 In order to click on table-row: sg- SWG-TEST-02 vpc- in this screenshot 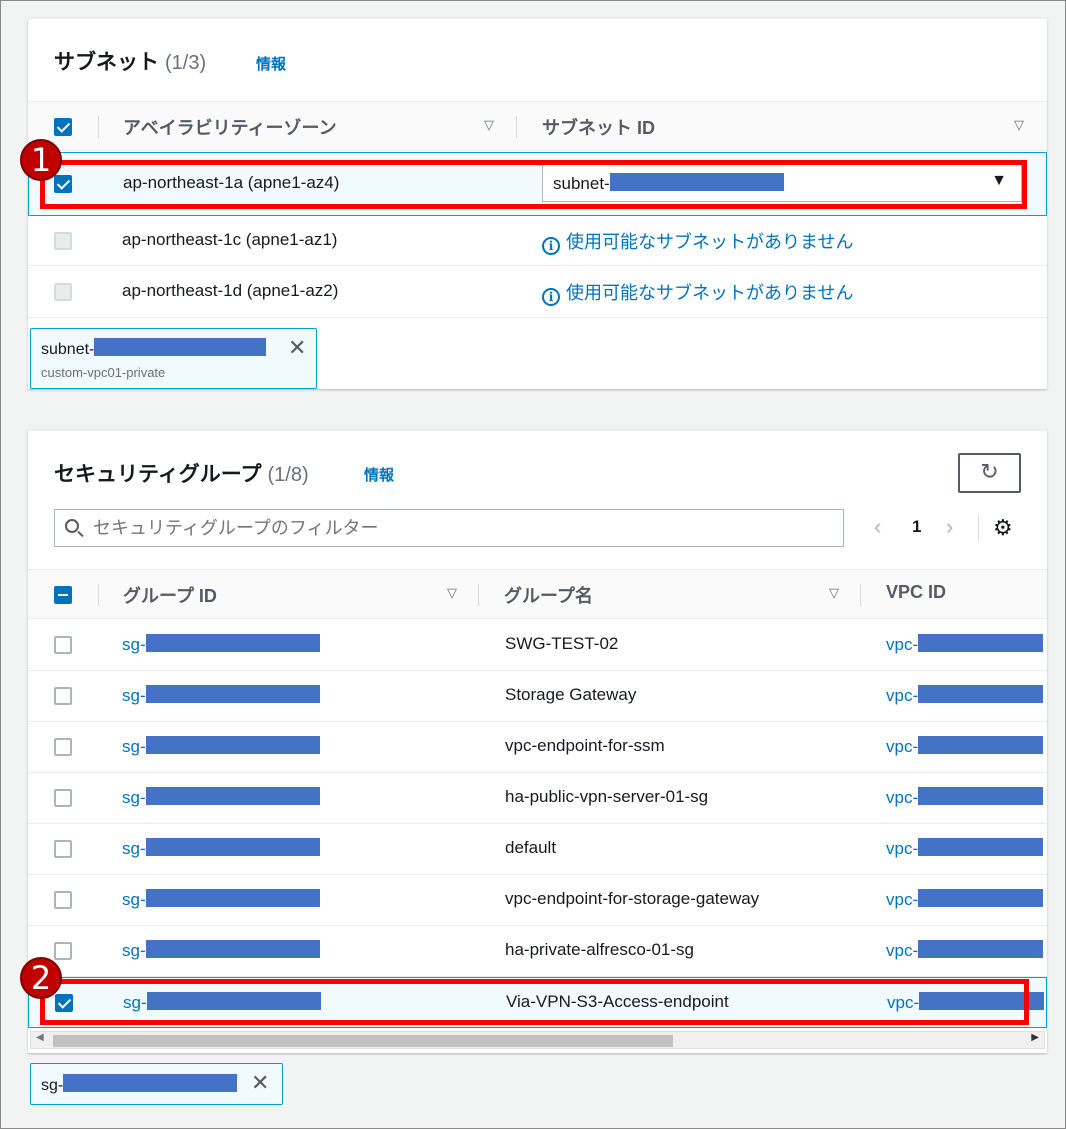, I will do `click(537, 645)`.